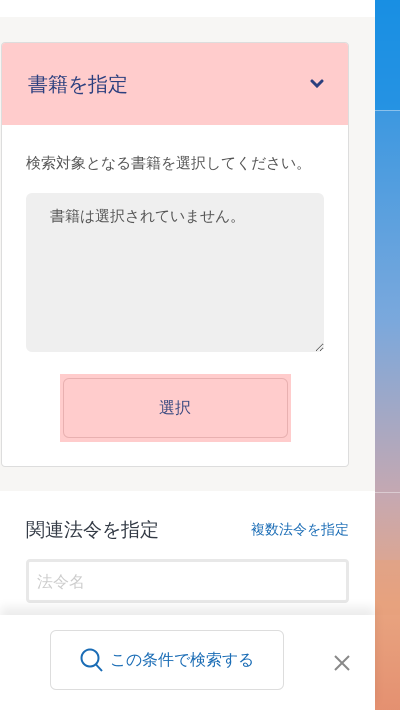  Describe the element at coordinates (92, 660) in the screenshot. I see `search-icon` at that location.